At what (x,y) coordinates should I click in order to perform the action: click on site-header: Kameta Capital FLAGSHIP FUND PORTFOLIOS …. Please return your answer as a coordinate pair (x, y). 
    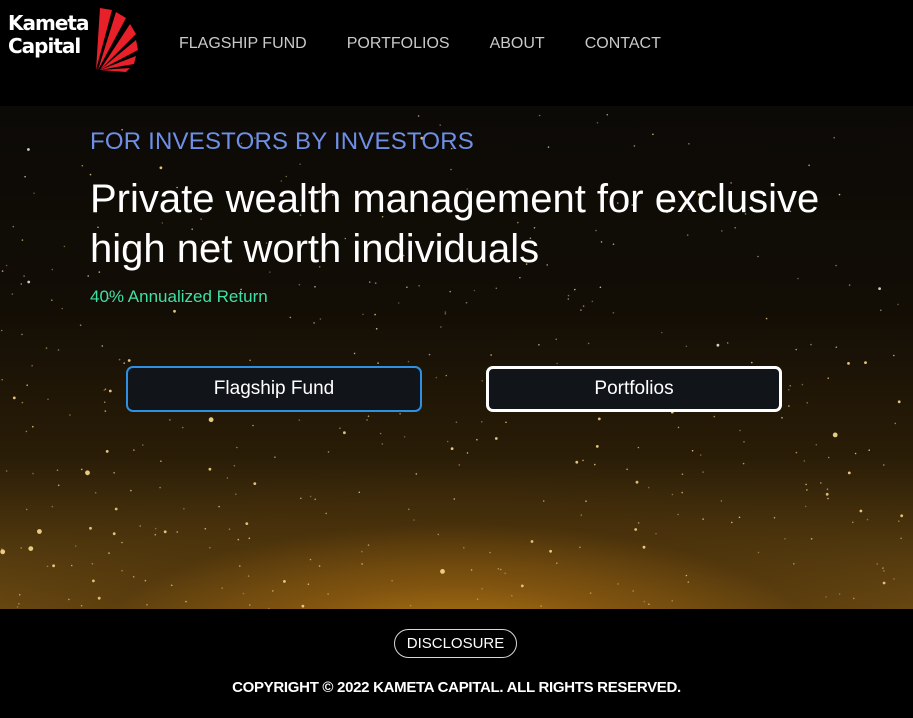
    Looking at the image, I should click on (456, 53).